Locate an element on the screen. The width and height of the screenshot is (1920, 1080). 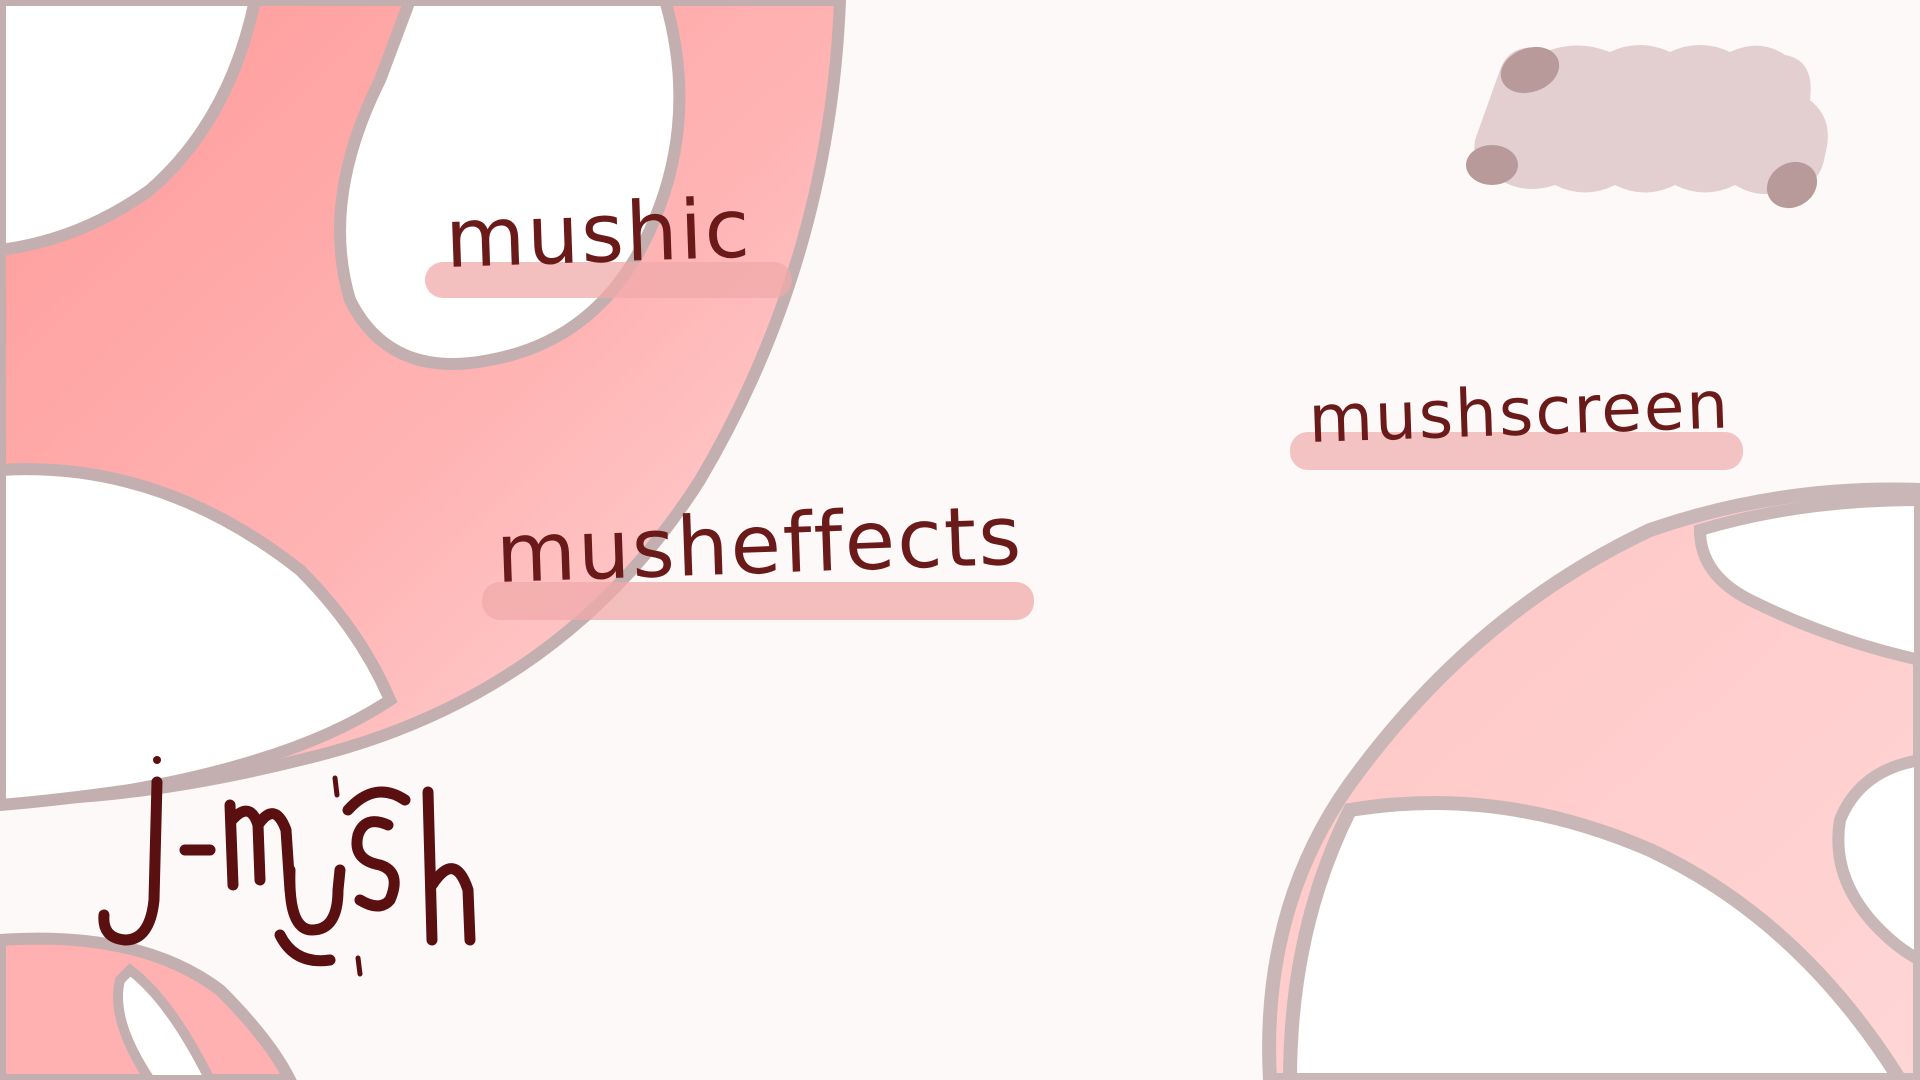
menu-option-screen: mushscreen is located at coordinates (1520, 423).